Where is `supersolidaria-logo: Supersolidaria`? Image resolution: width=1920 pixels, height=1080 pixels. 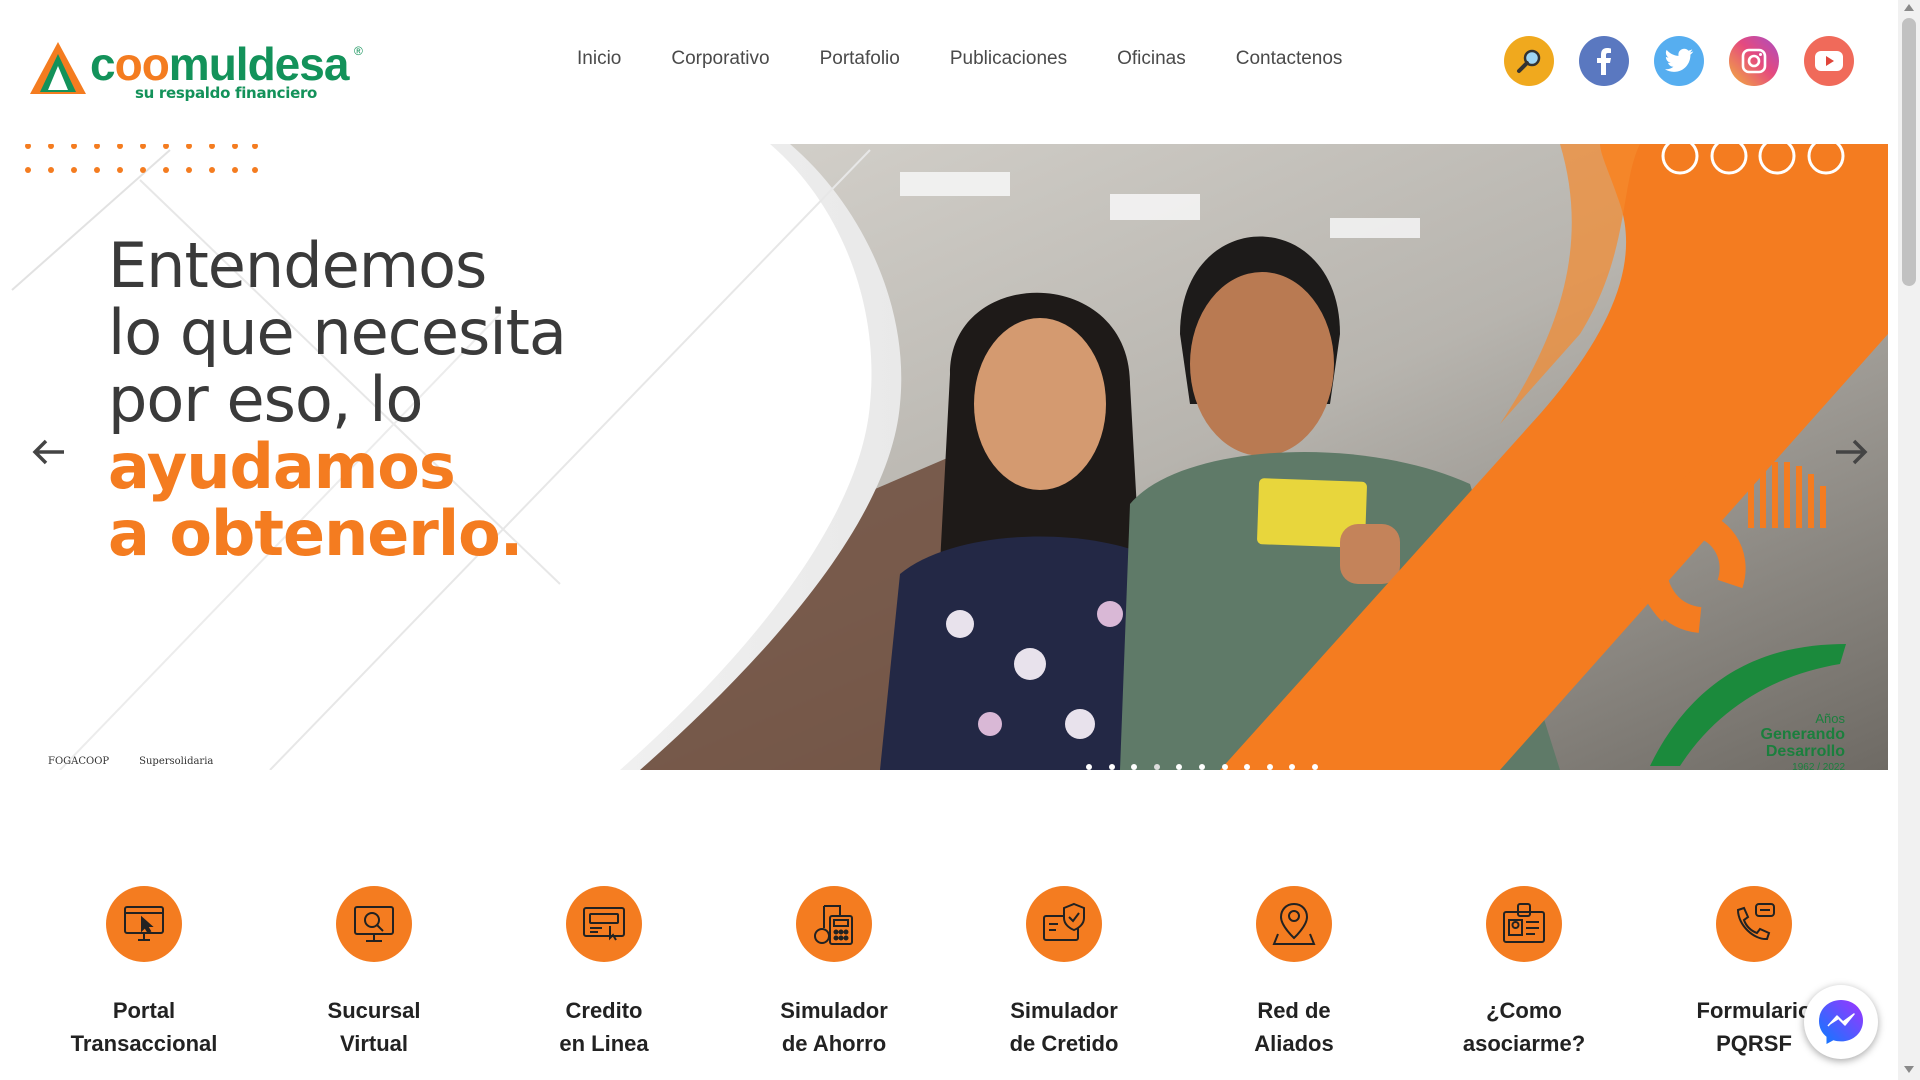 supersolidaria-logo: Supersolidaria is located at coordinates (176, 761).